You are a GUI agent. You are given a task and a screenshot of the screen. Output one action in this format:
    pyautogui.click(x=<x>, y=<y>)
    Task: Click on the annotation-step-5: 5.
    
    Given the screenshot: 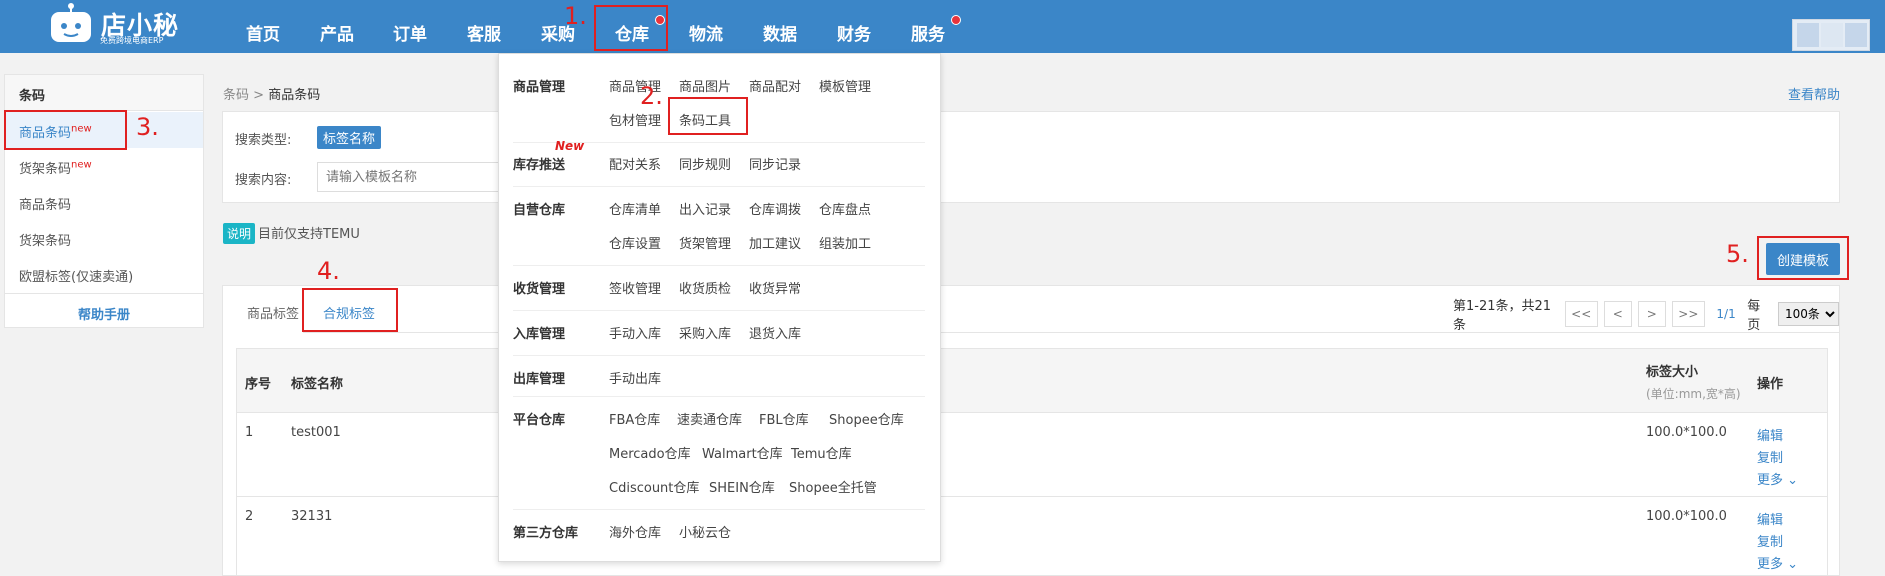 What is the action you would take?
    pyautogui.click(x=1737, y=254)
    